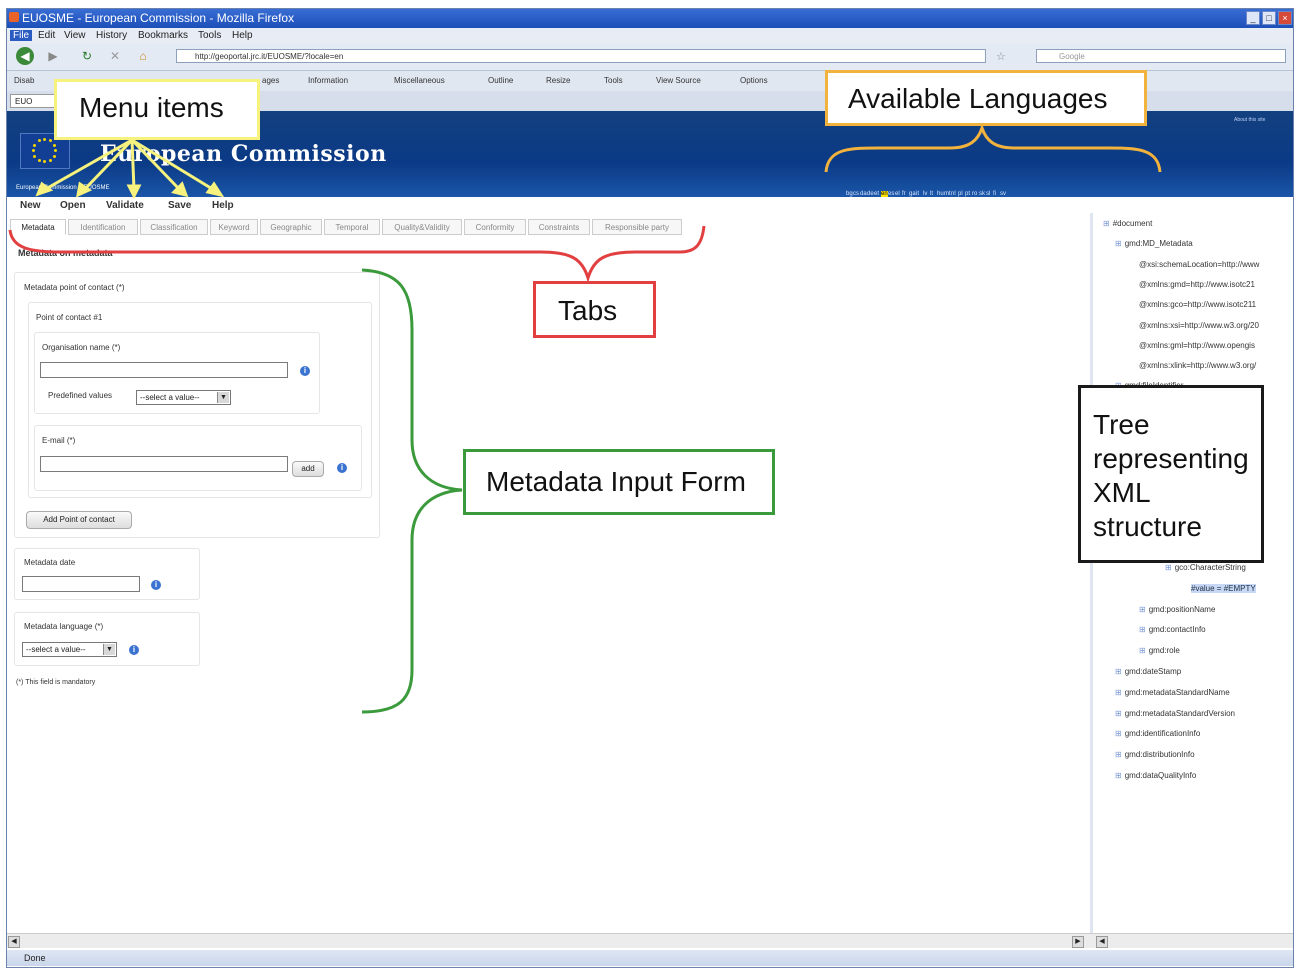 The image size is (1300, 972). I want to click on annotation-tabs: Tabs, so click(594, 309).